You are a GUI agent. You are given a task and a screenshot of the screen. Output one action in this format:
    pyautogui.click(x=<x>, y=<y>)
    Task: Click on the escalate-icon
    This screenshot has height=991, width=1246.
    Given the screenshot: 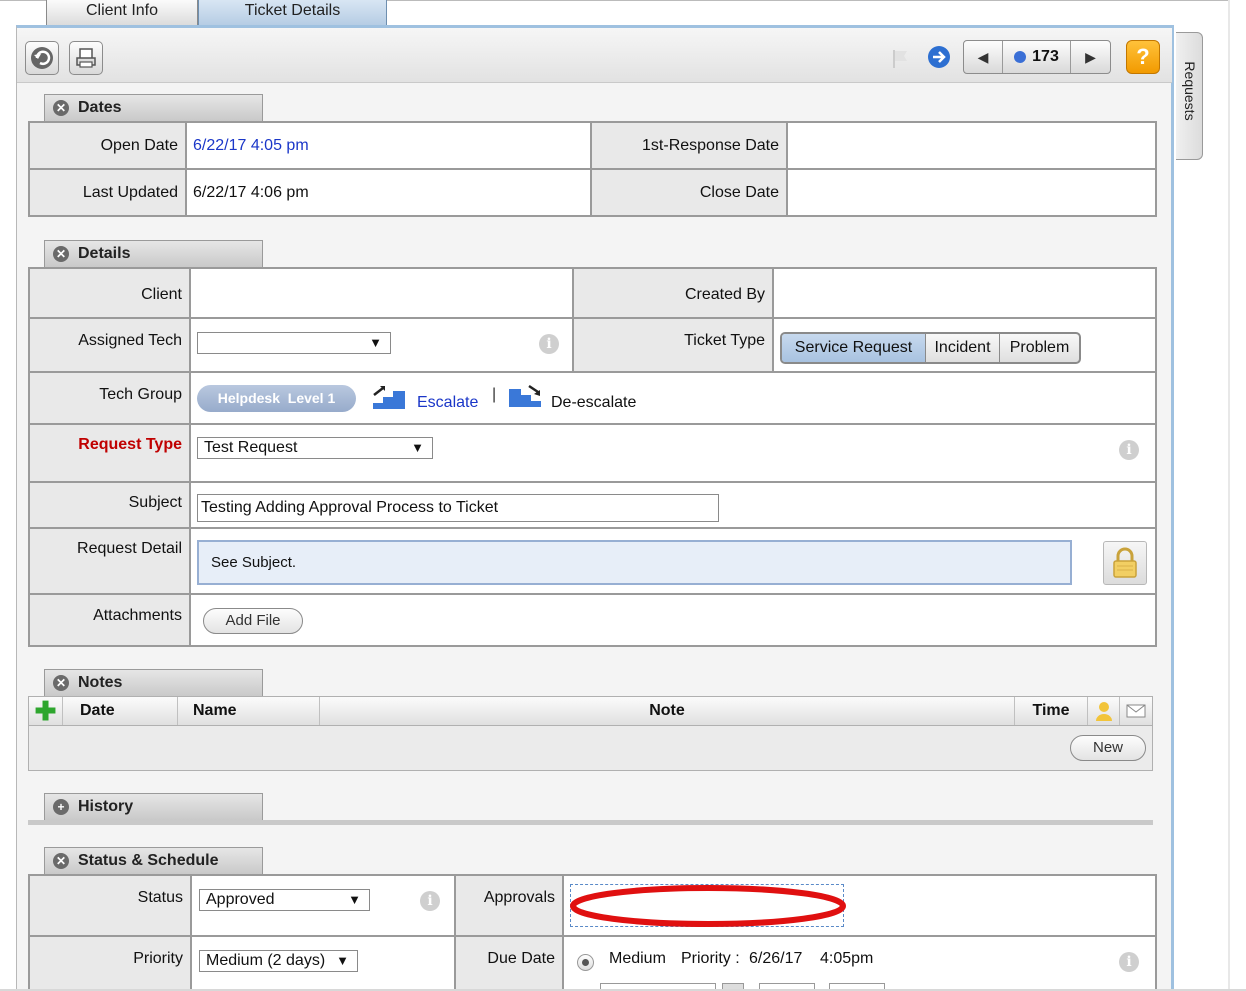 What is the action you would take?
    pyautogui.click(x=389, y=398)
    